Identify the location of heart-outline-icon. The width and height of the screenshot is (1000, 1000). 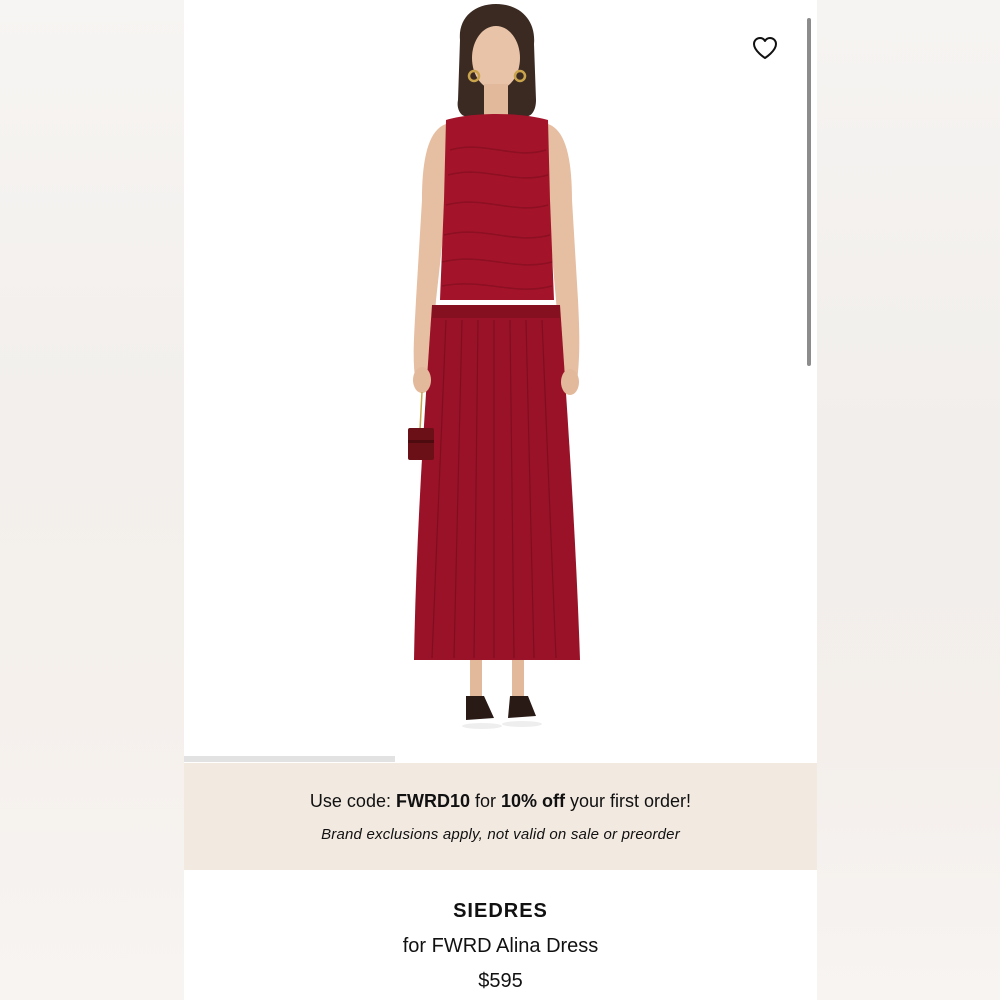
(765, 48).